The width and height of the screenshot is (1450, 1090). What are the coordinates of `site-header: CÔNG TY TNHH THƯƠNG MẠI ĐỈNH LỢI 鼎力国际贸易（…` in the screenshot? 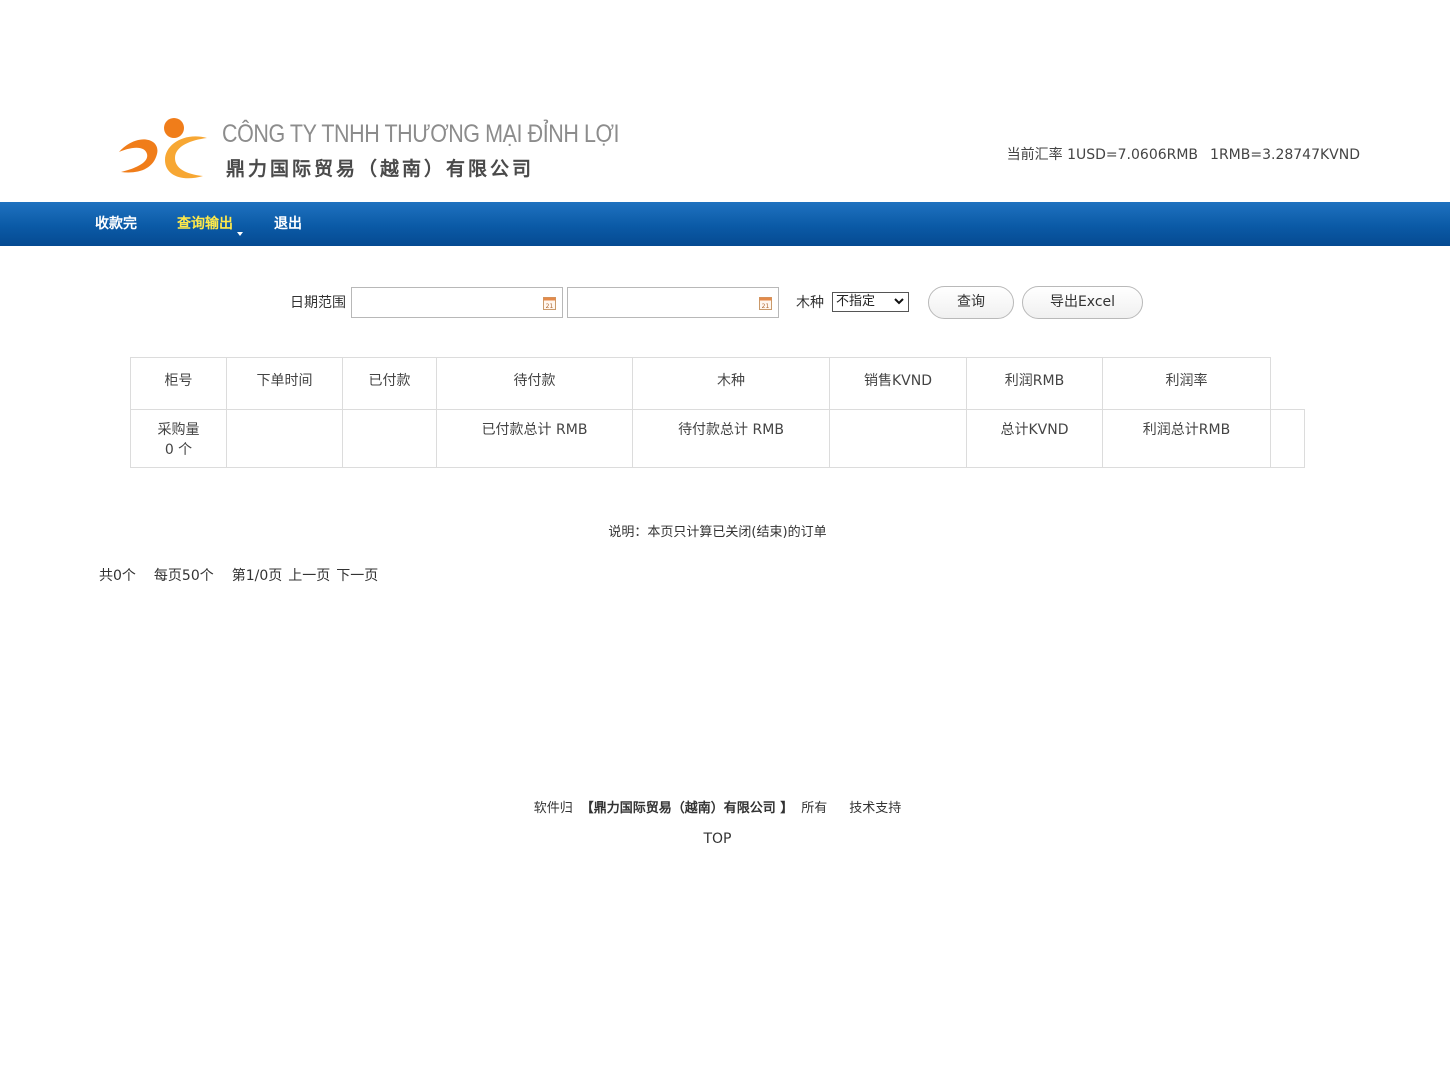 It's located at (725, 151).